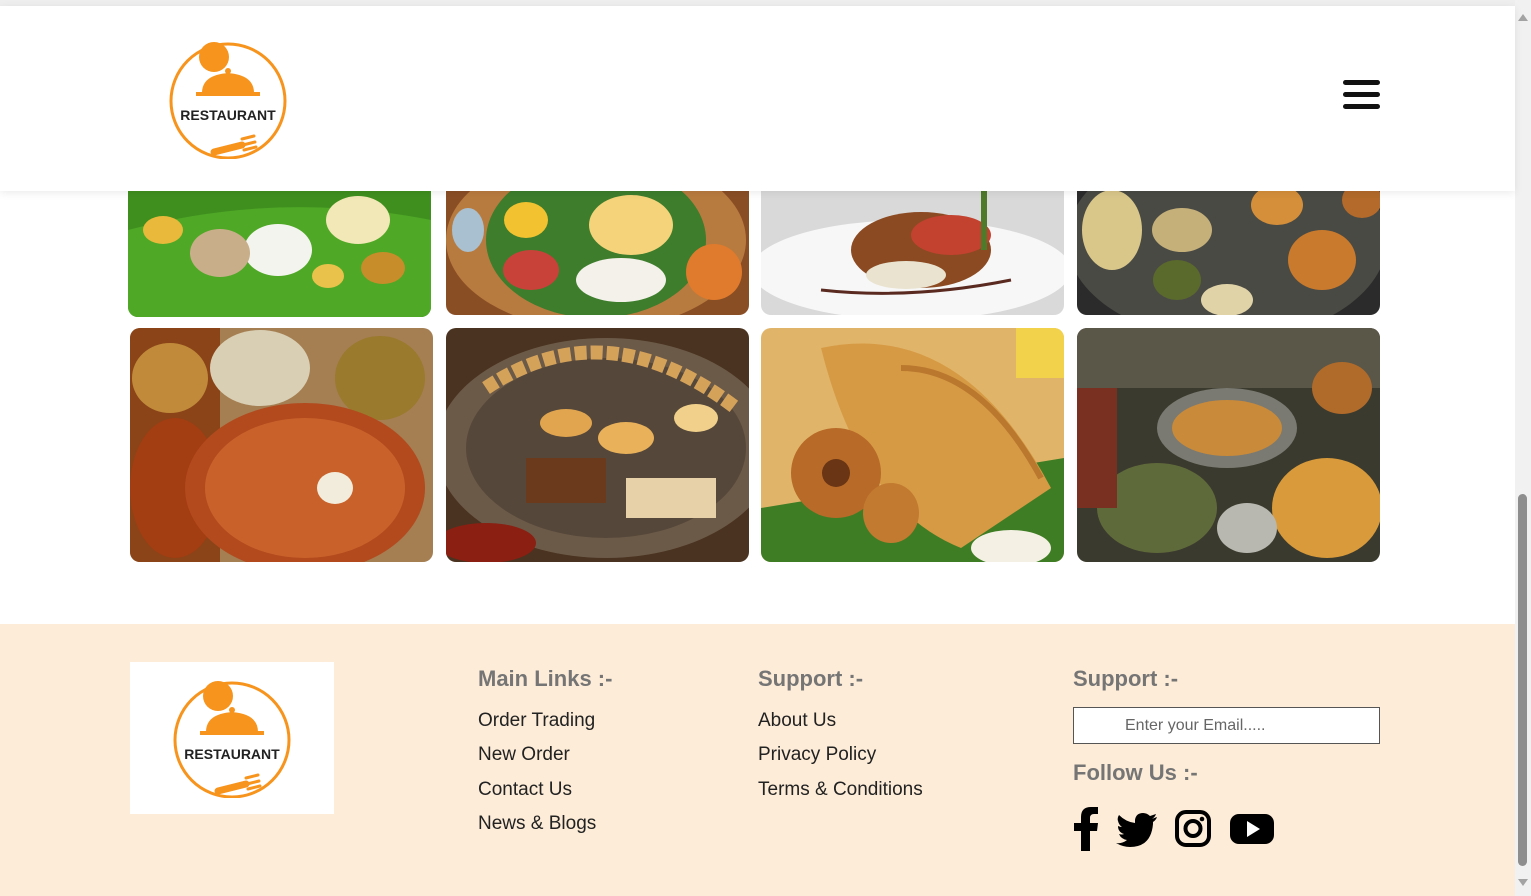 The image size is (1531, 896). I want to click on email-input, so click(1226, 725).